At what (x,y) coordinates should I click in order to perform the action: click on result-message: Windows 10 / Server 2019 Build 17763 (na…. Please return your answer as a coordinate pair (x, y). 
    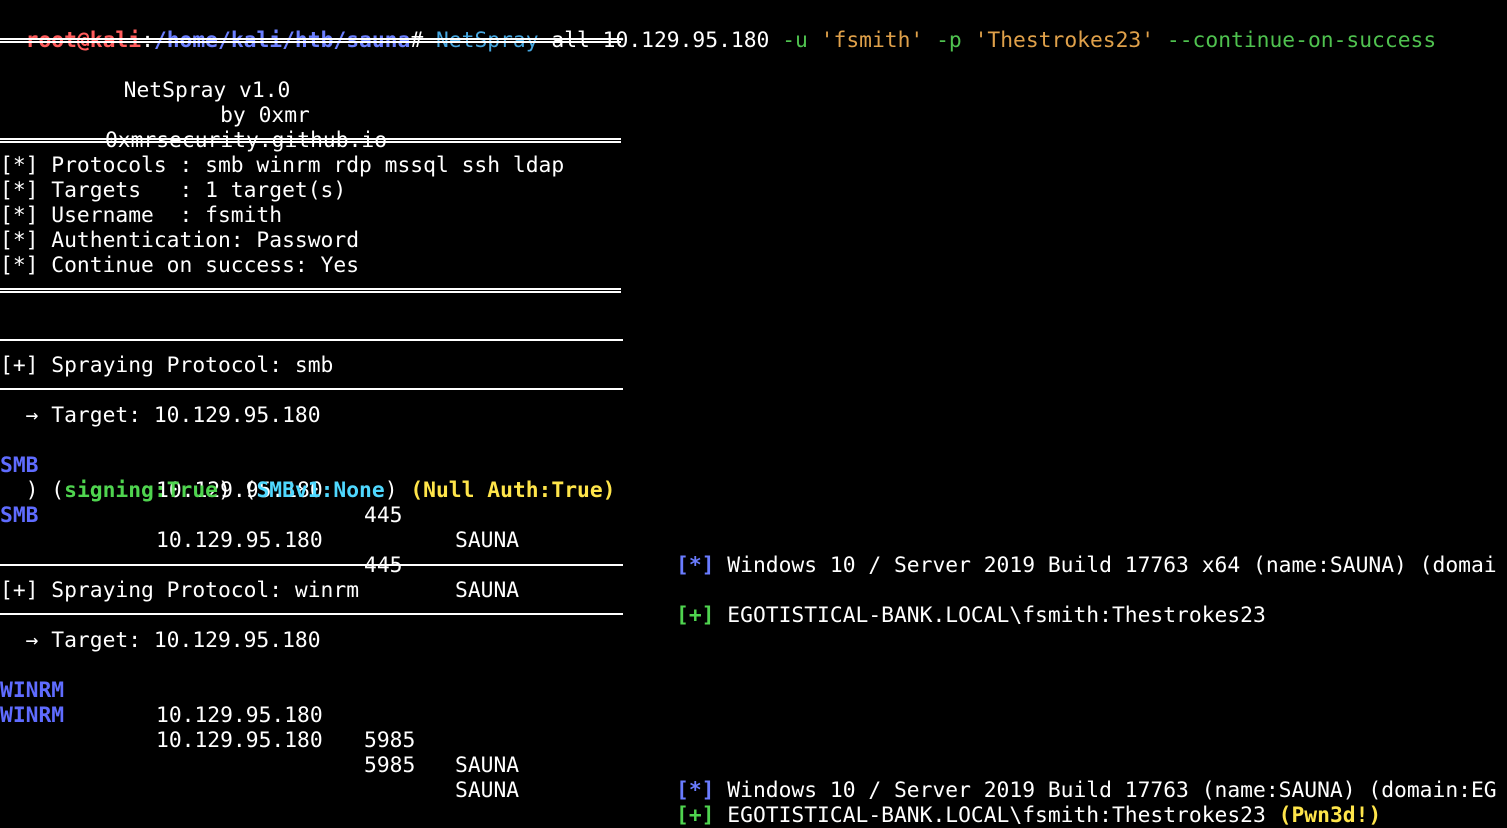
    Looking at the image, I should click on (1112, 790).